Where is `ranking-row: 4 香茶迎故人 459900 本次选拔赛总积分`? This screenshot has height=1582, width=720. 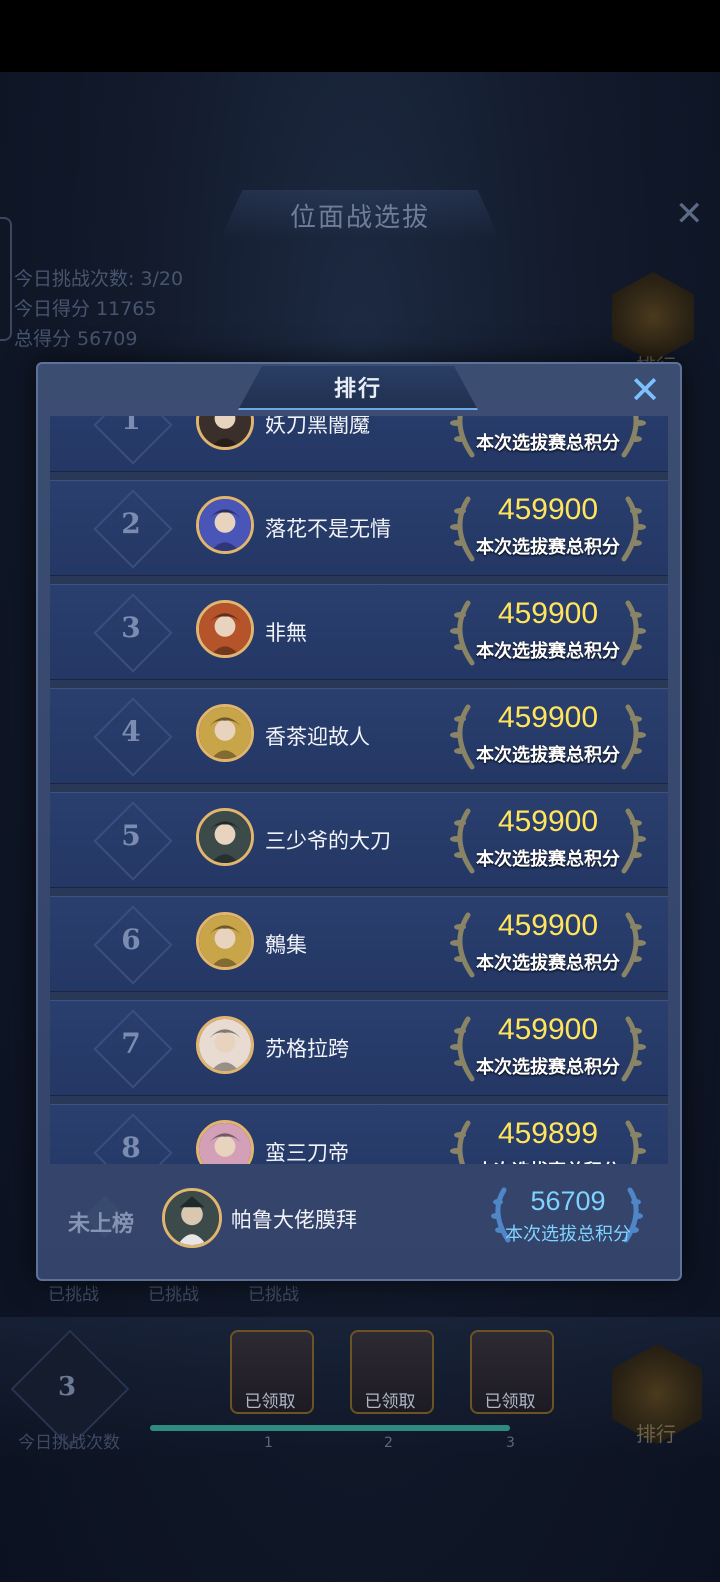 ranking-row: 4 香茶迎故人 459900 本次选拔赛总积分 is located at coordinates (359, 736).